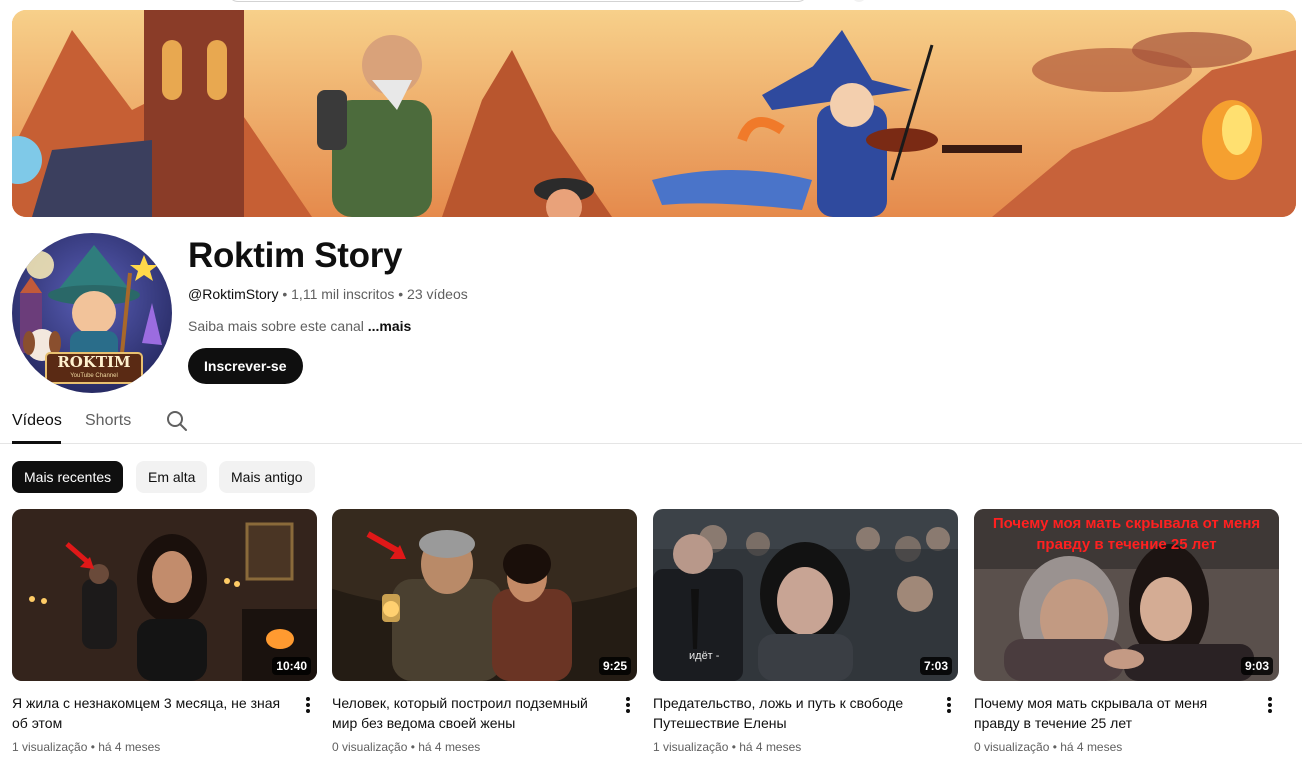 The height and width of the screenshot is (766, 1302). I want to click on about-link: Saiba mais sobre este canal ...mais, so click(299, 326).